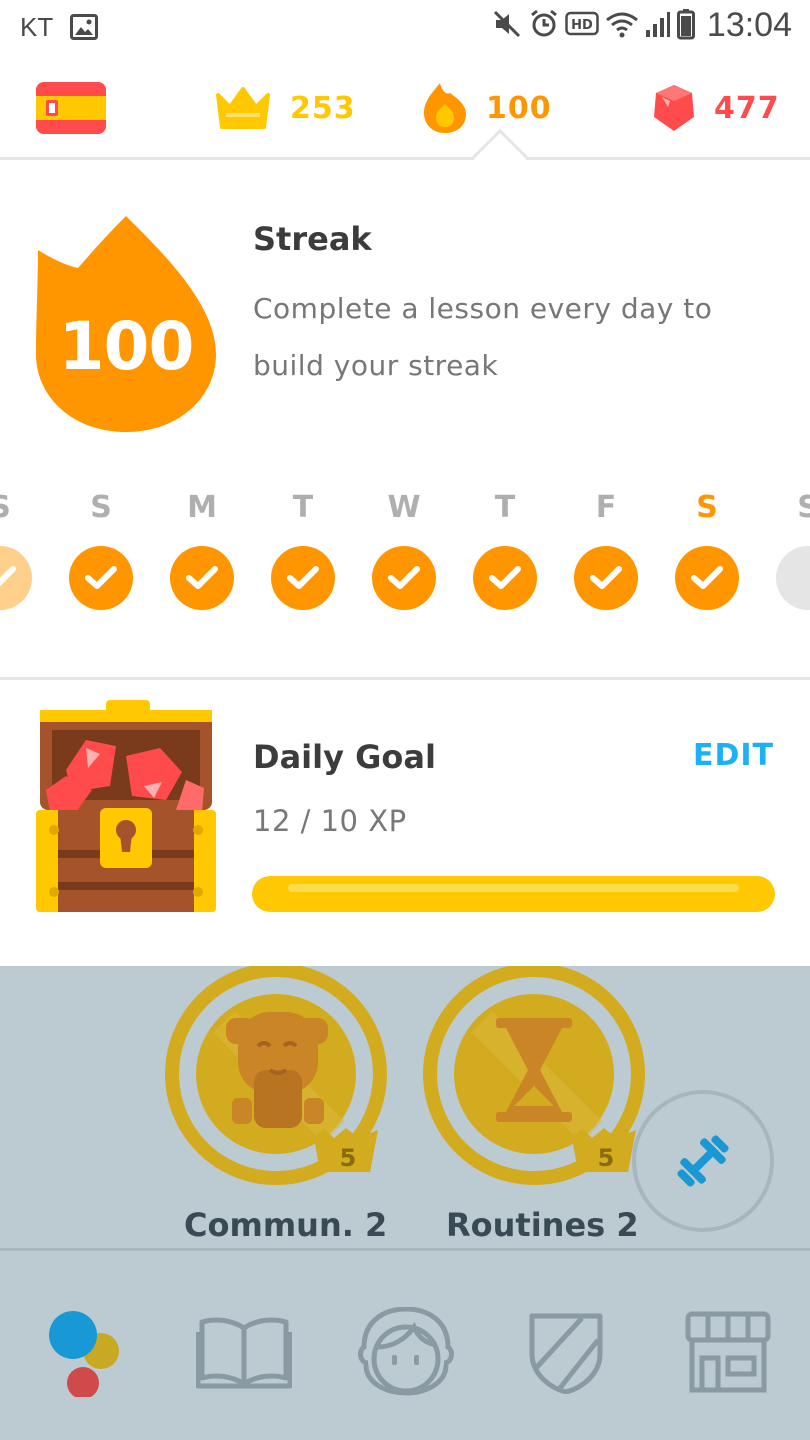 This screenshot has width=810, height=1440. What do you see at coordinates (749, 25) in the screenshot?
I see `clock-time: 13:04` at bounding box center [749, 25].